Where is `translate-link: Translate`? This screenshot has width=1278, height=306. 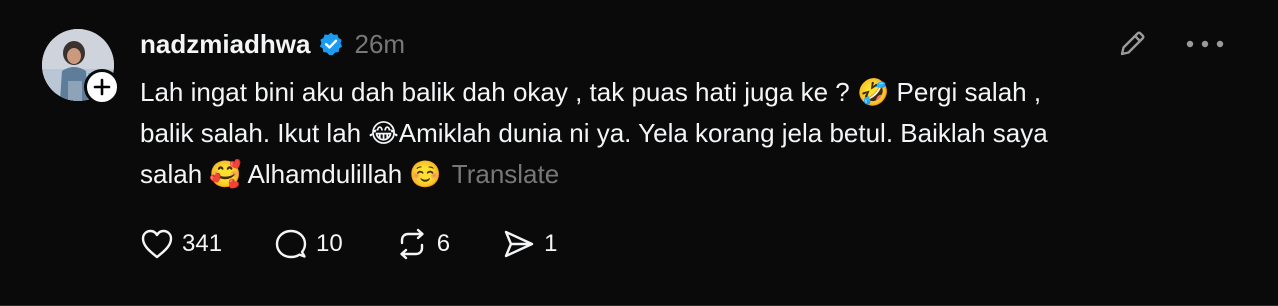
translate-link: Translate is located at coordinates (505, 174).